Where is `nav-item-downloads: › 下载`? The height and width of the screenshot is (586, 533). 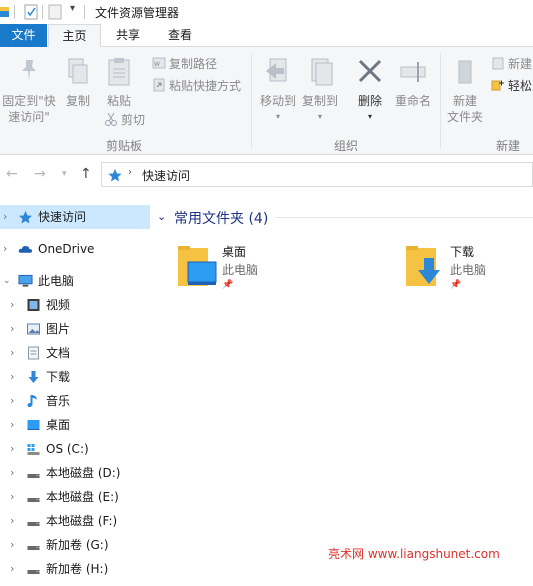
nav-item-downloads: › 下载 is located at coordinates (75, 377).